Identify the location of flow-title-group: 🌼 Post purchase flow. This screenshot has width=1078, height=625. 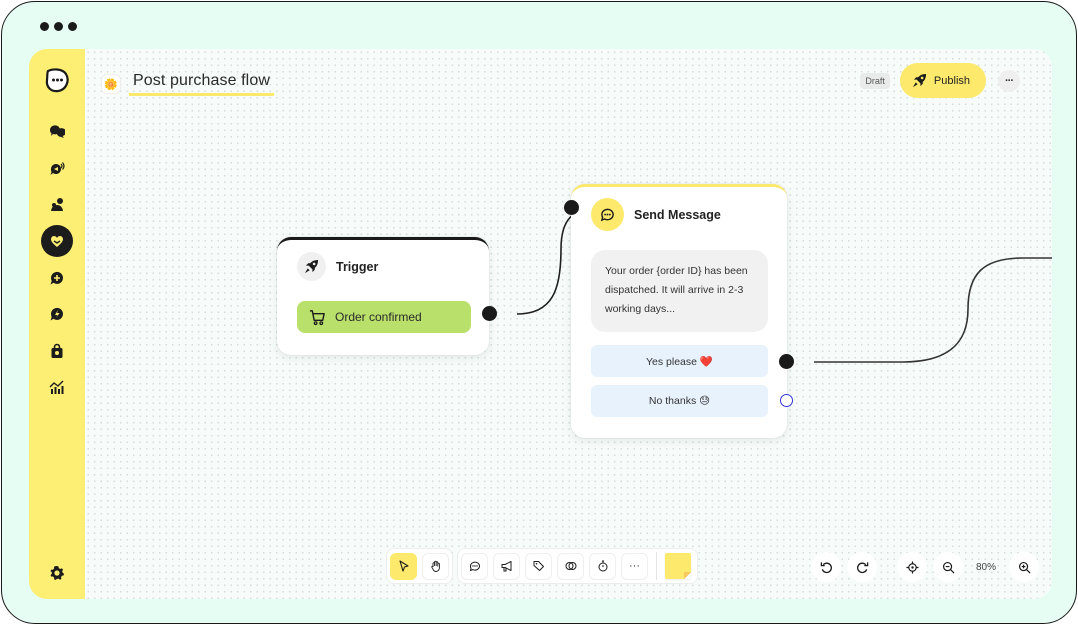
(187, 84).